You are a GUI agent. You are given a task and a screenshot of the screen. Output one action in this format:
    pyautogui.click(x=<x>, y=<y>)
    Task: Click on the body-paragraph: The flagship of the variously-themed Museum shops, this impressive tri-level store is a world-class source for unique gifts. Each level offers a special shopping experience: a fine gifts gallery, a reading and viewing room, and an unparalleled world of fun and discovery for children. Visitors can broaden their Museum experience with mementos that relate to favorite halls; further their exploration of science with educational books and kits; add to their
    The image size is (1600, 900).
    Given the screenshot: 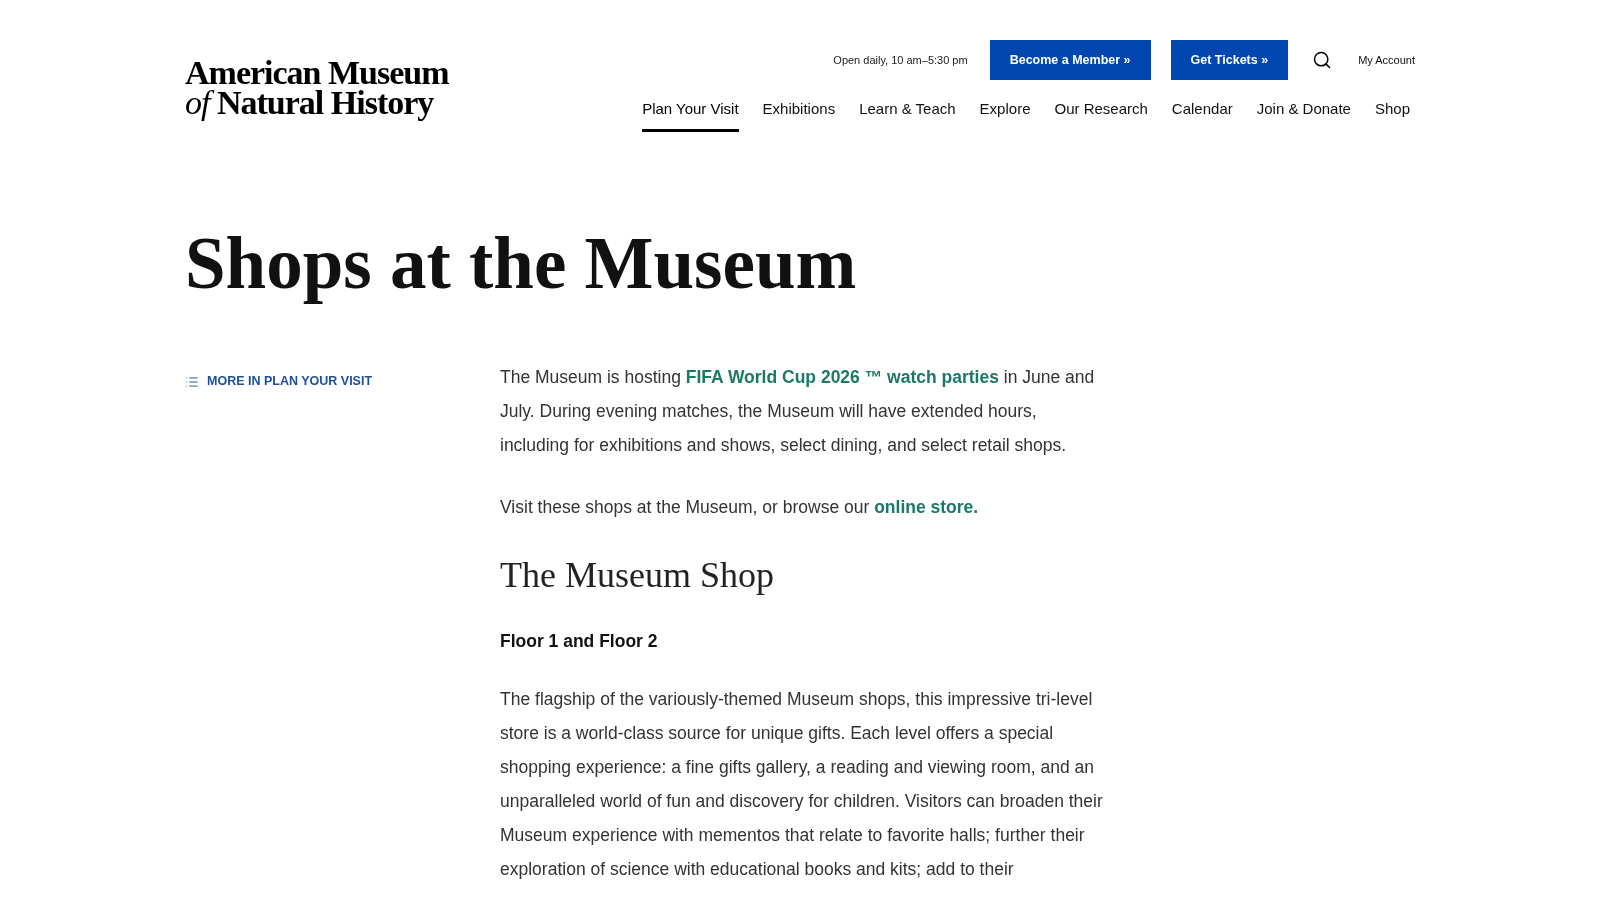 What is the action you would take?
    pyautogui.click(x=802, y=784)
    